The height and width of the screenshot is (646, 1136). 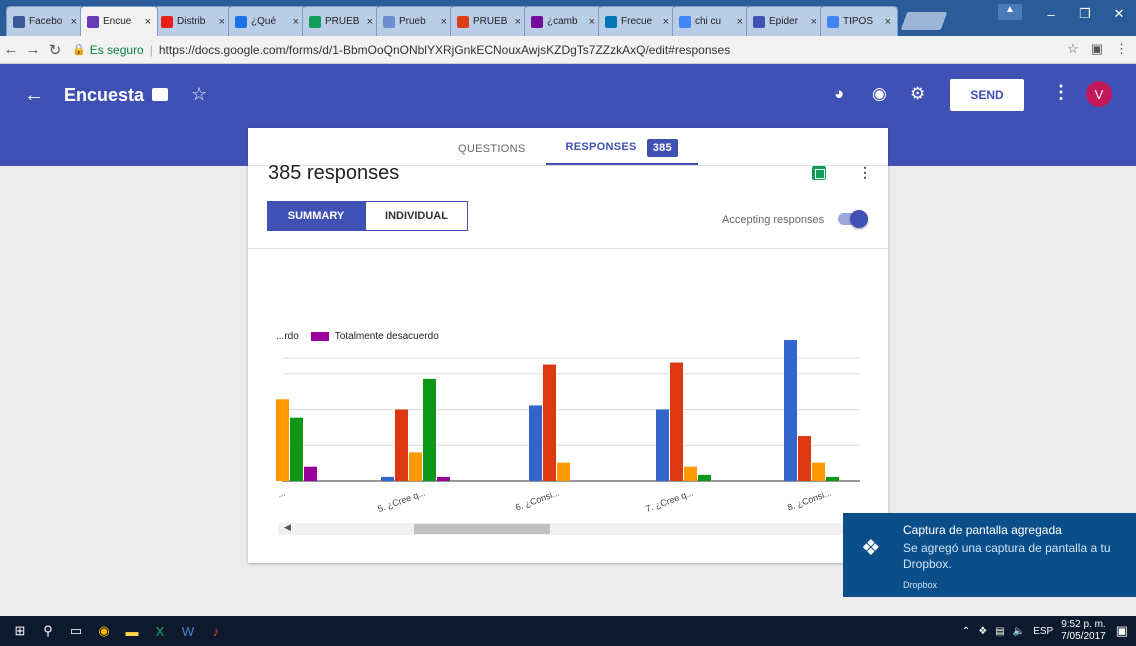 I want to click on file-explorer-icon: ▬, so click(x=132, y=631).